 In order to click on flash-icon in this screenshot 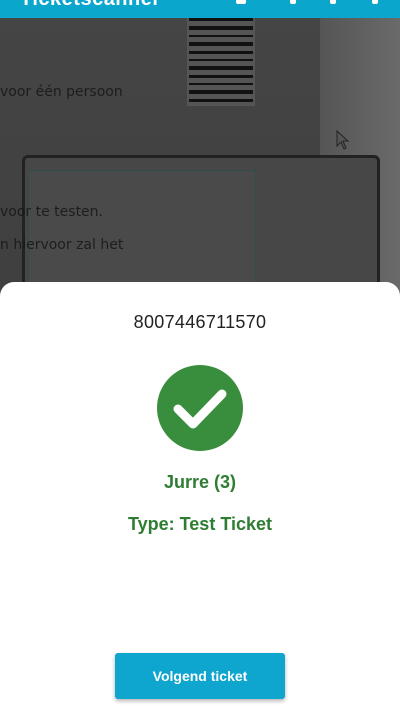, I will do `click(241, 2)`.